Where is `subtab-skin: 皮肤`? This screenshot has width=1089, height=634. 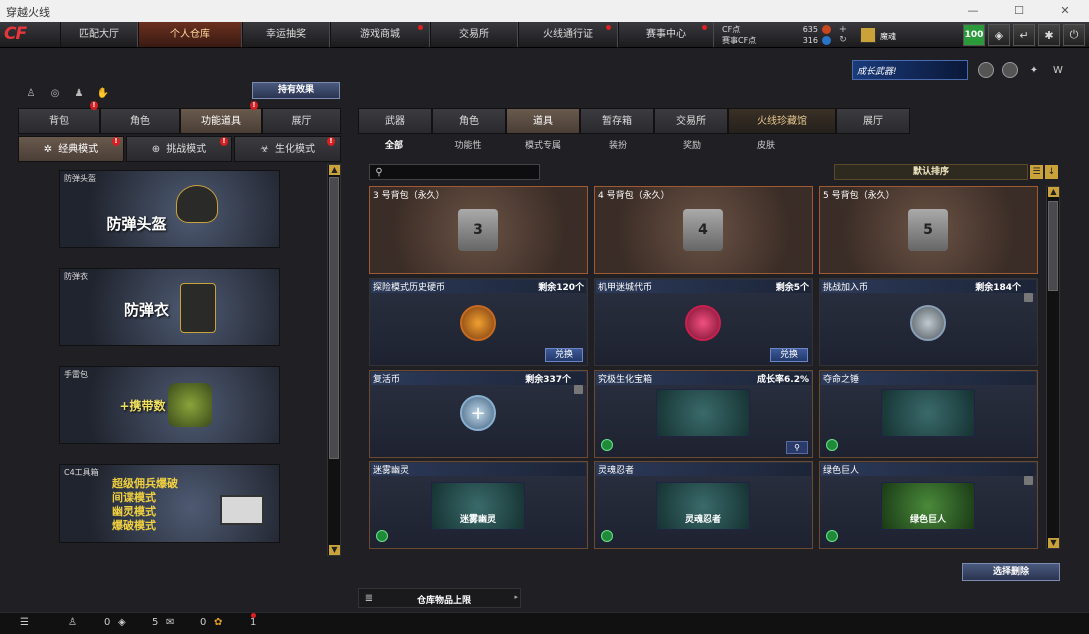
subtab-skin: 皮肤 is located at coordinates (766, 146).